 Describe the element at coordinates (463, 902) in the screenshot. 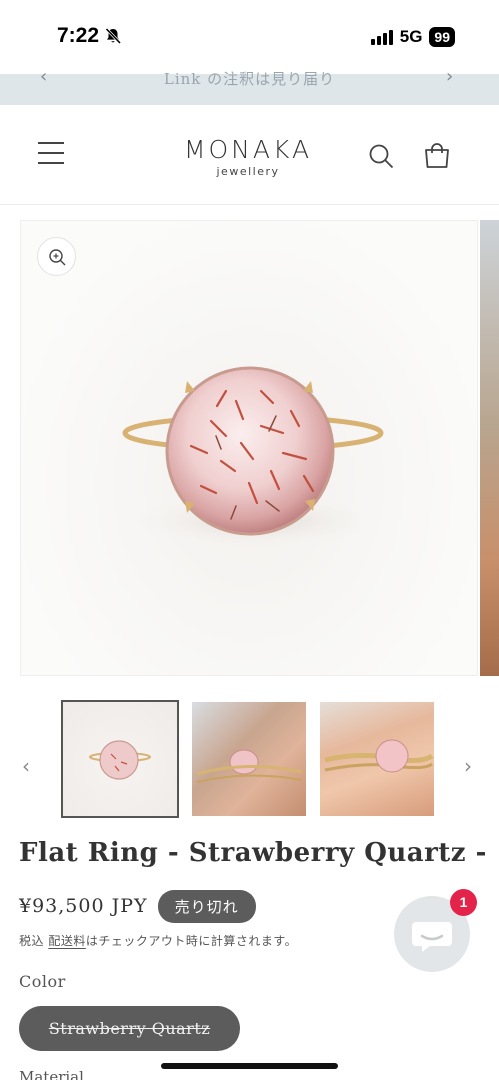

I see `chat-notification-badge: 1` at that location.